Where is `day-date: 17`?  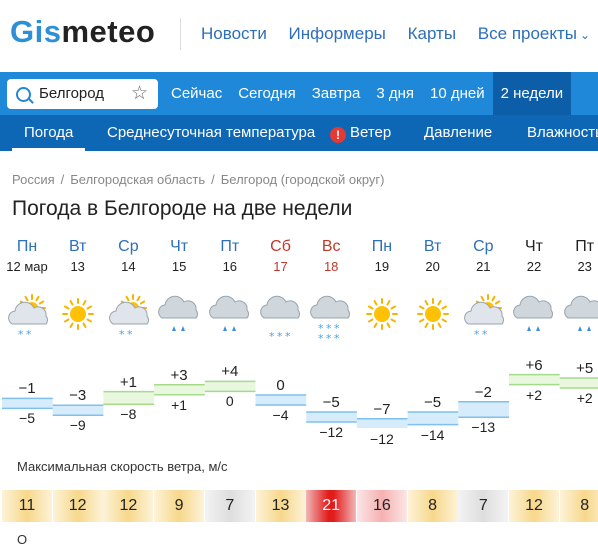
day-date: 17 is located at coordinates (280, 266).